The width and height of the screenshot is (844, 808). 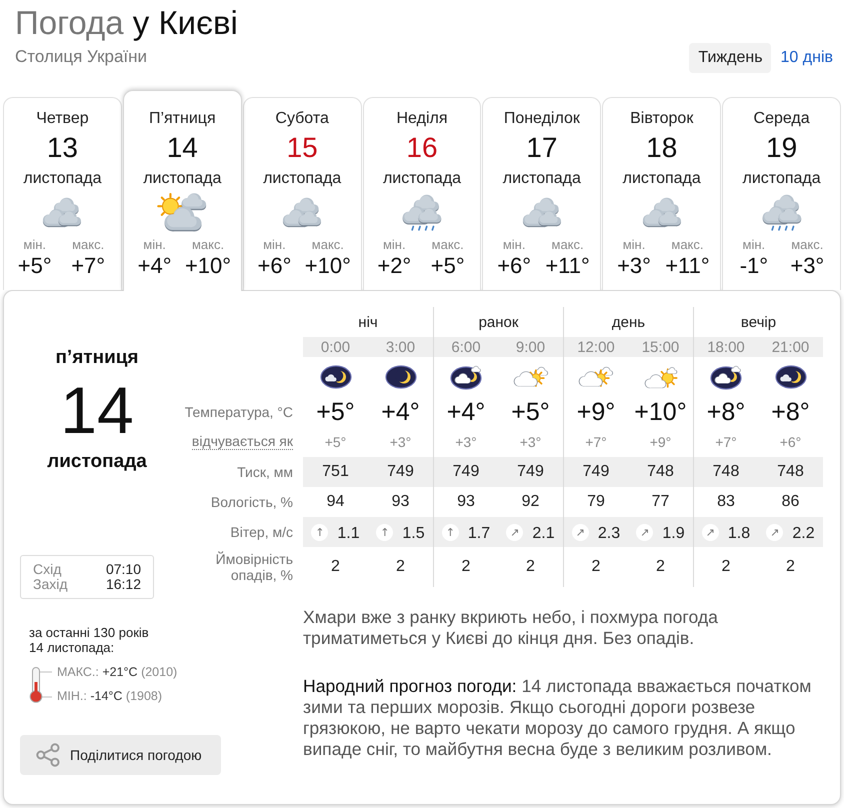 What do you see at coordinates (401, 347) in the screenshot?
I see `time-label: 3:00` at bounding box center [401, 347].